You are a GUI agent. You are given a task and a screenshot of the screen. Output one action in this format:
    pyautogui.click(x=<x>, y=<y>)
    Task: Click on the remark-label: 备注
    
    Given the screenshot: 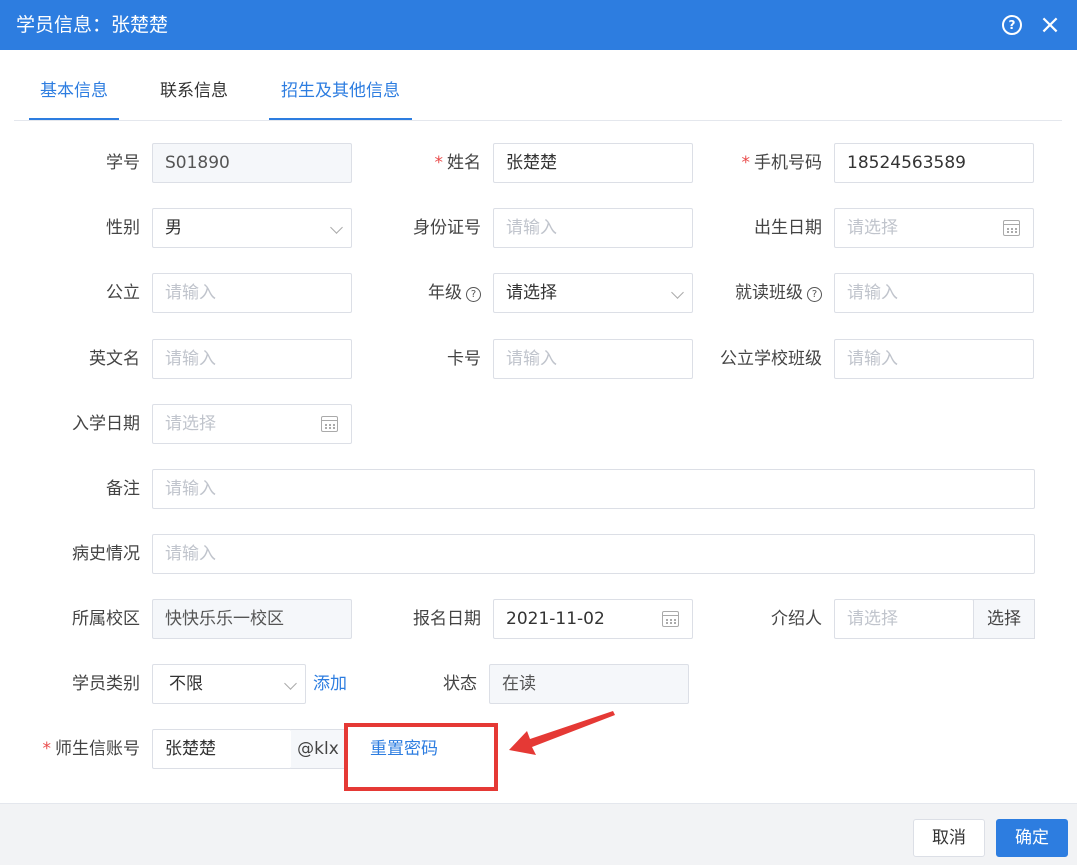 What is the action you would take?
    pyautogui.click(x=123, y=489)
    